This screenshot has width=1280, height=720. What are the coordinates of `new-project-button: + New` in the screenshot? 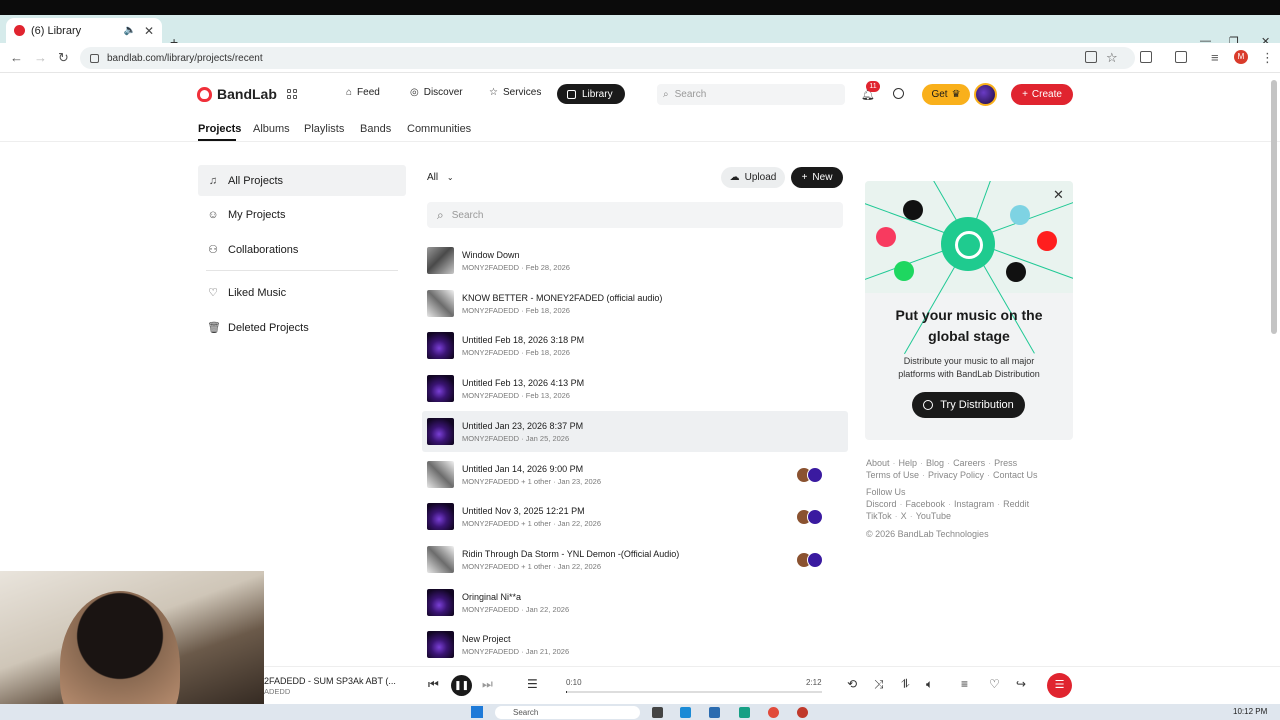 It's located at (817, 177).